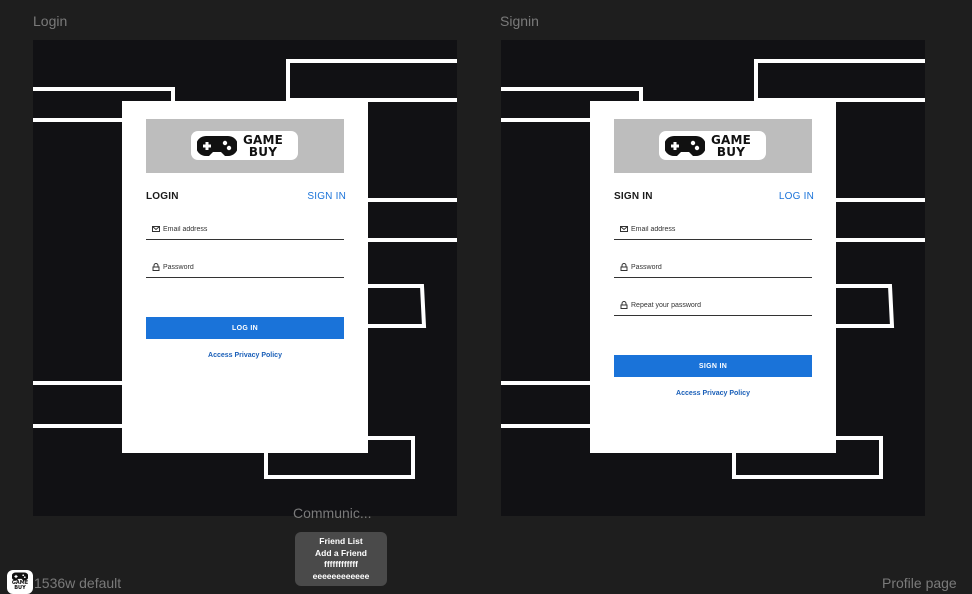 The image size is (972, 594). I want to click on login-button: LOG IN, so click(245, 328).